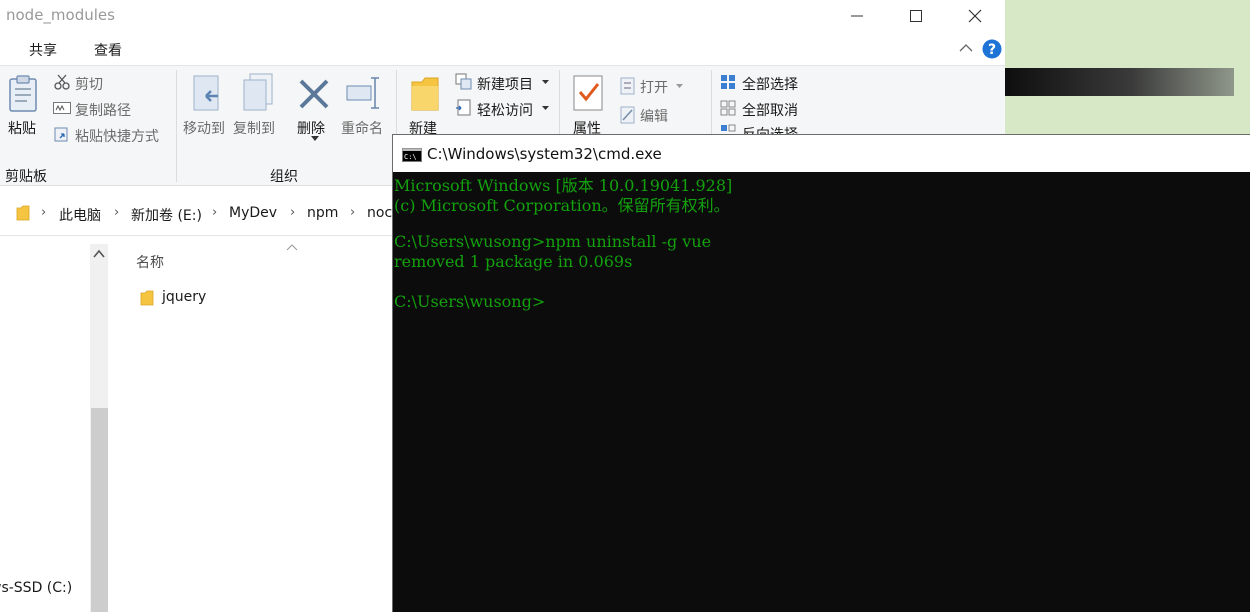  Describe the element at coordinates (252, 428) in the screenshot. I see `file-list: 名称 jquery` at that location.